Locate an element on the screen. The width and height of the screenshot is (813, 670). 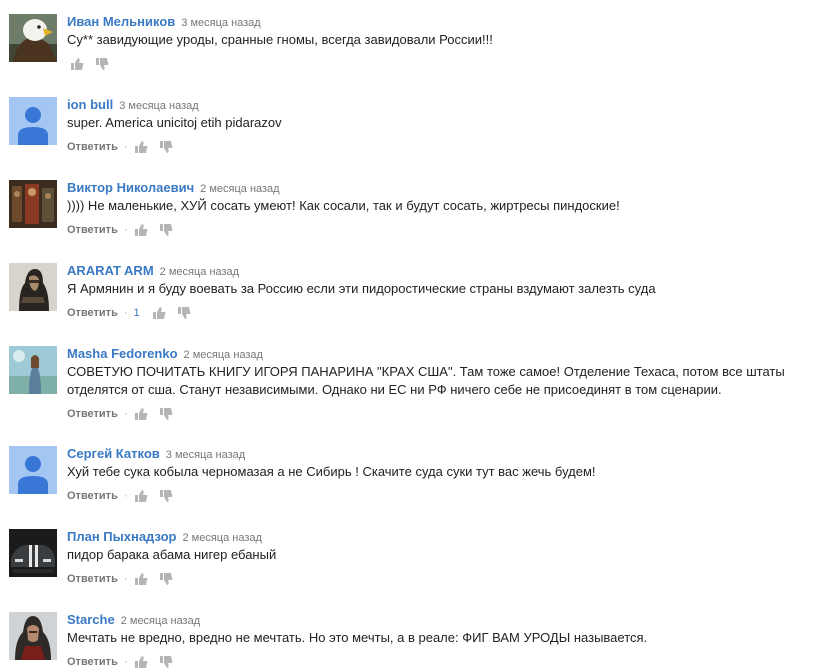
painting-avatar is located at coordinates (33, 204).